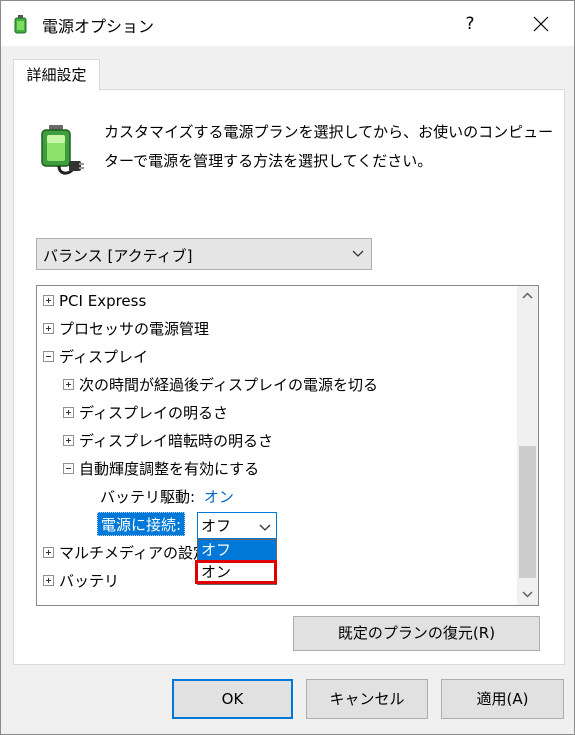 The height and width of the screenshot is (735, 575). I want to click on setting-plugged-in-label: 電源に接続:, so click(141, 524).